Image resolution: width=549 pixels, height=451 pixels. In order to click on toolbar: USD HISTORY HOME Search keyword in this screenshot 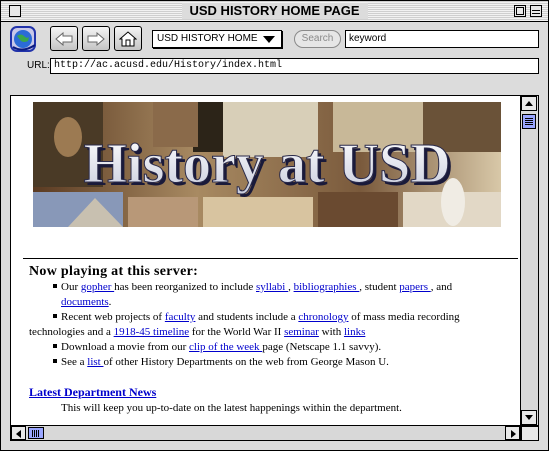, I will do `click(274, 39)`.